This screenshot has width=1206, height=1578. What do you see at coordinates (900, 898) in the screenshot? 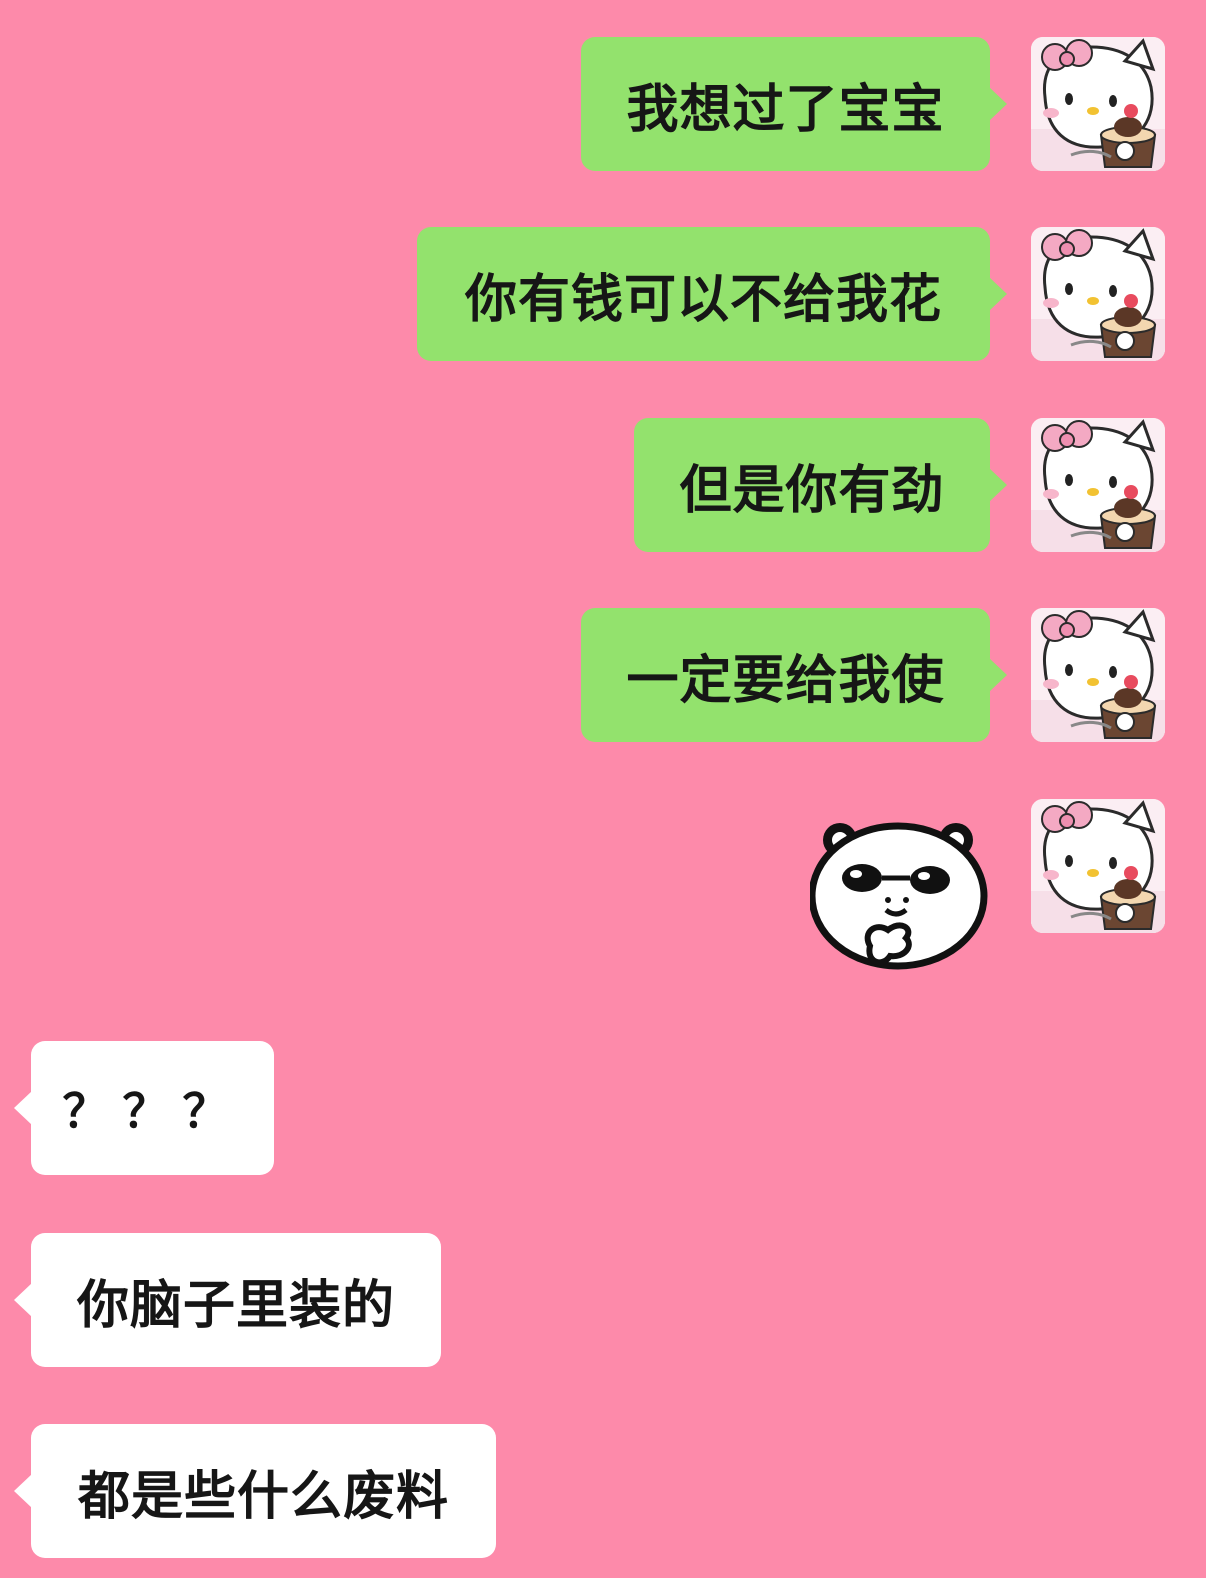
I see `panda-sunglasses-sticker` at bounding box center [900, 898].